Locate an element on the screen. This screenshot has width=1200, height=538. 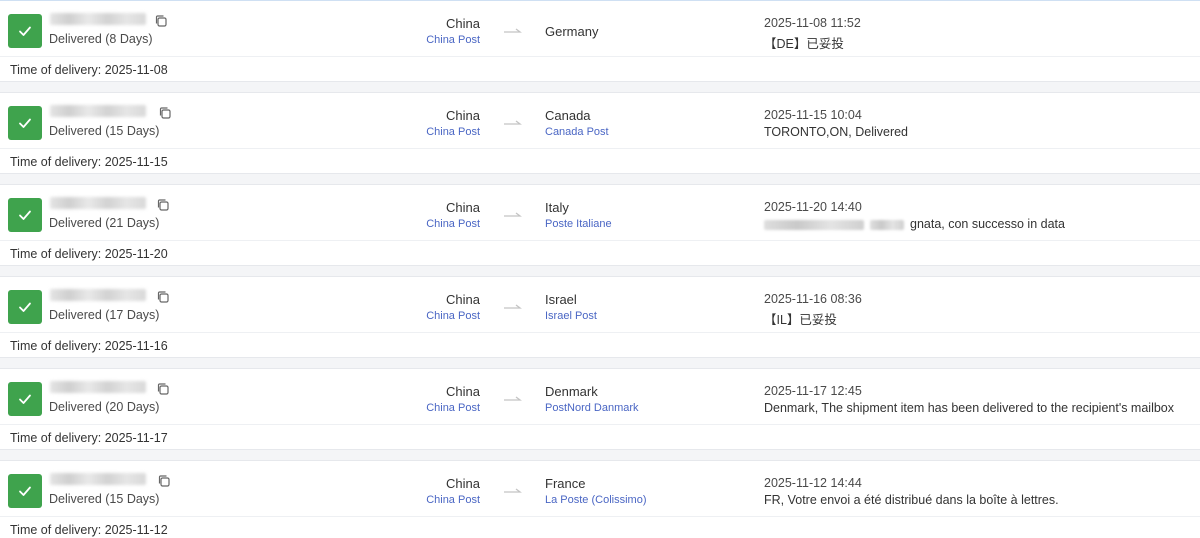
time-of-delivery: Time of delivery: 2025-11-20 is located at coordinates (89, 254).